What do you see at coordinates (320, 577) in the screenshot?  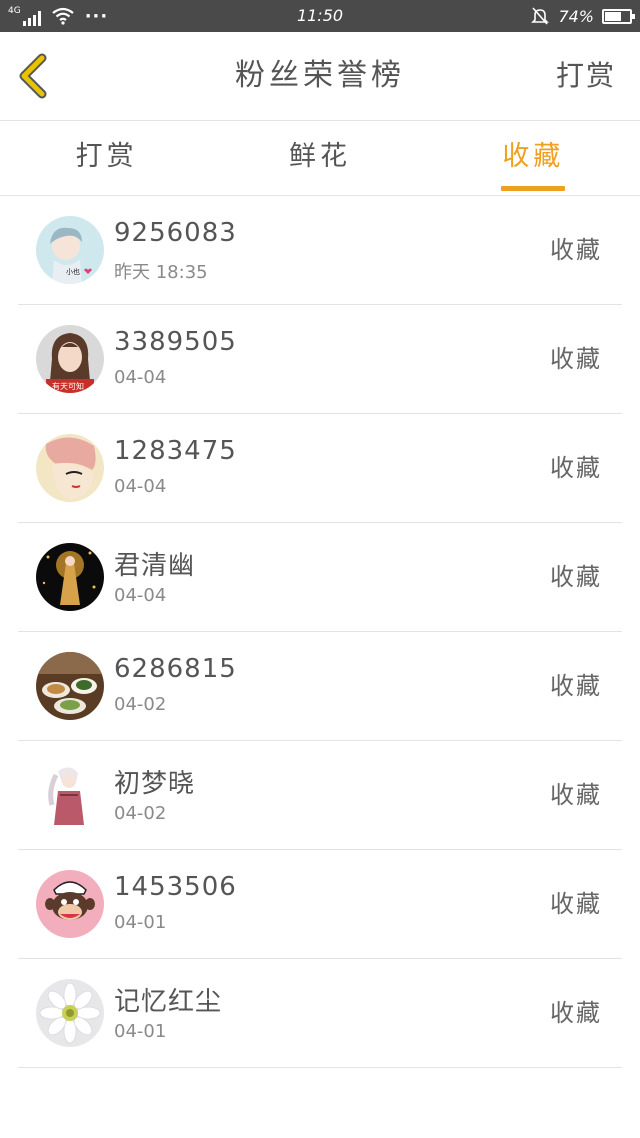 I see `list-item: 君清幽 04-04 收藏` at bounding box center [320, 577].